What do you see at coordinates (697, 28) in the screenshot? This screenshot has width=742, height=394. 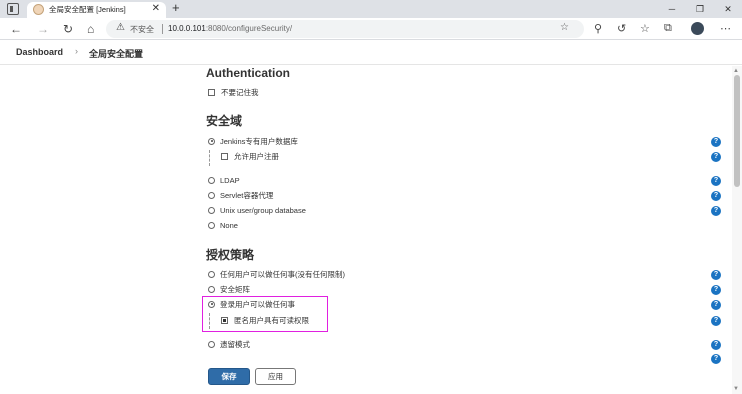 I see `profile-avatar` at bounding box center [697, 28].